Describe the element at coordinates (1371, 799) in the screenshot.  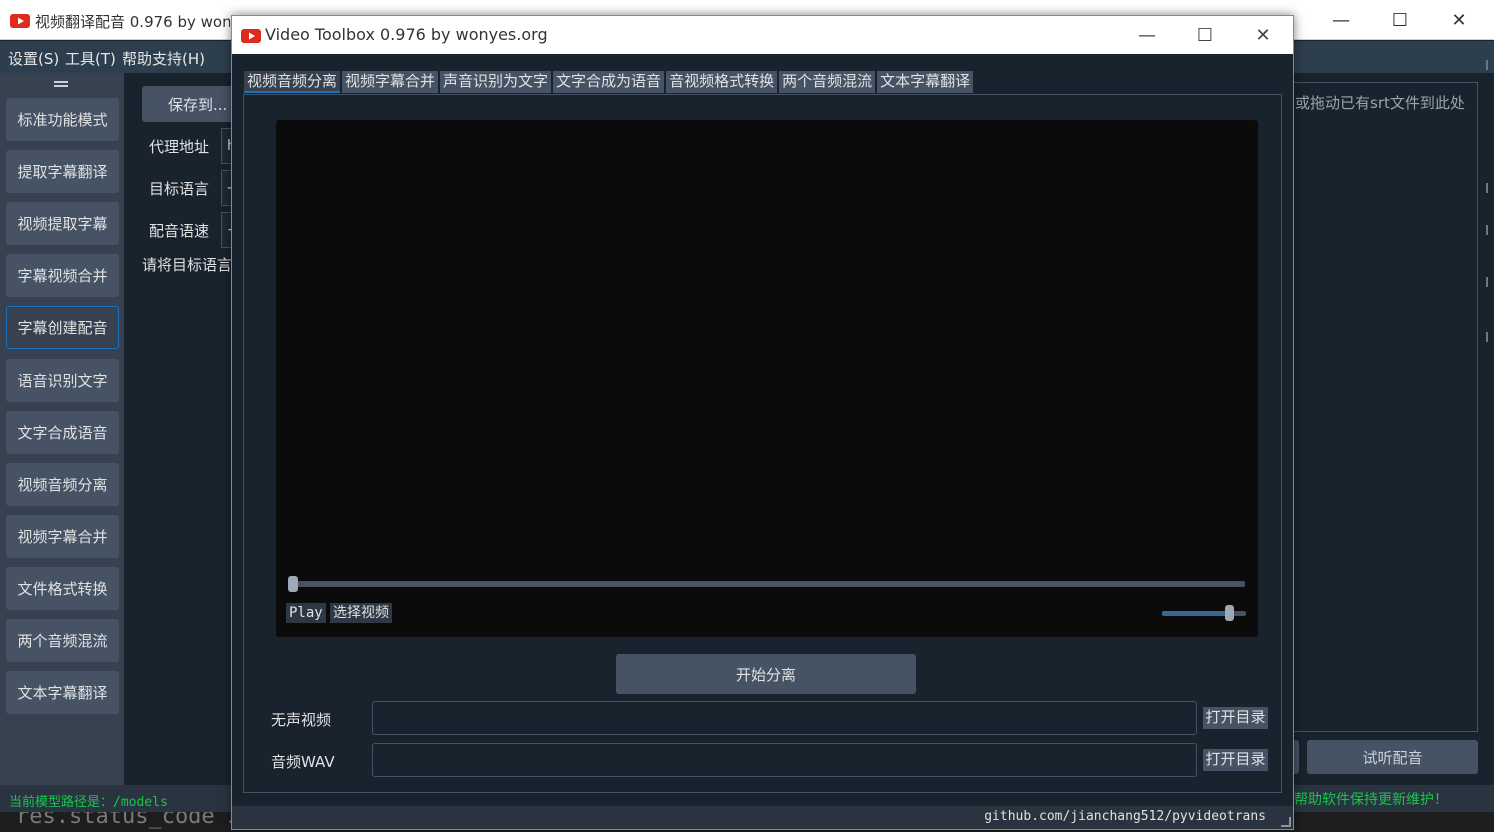
I see `support-message-link: 帮助软件保持更新维护！` at that location.